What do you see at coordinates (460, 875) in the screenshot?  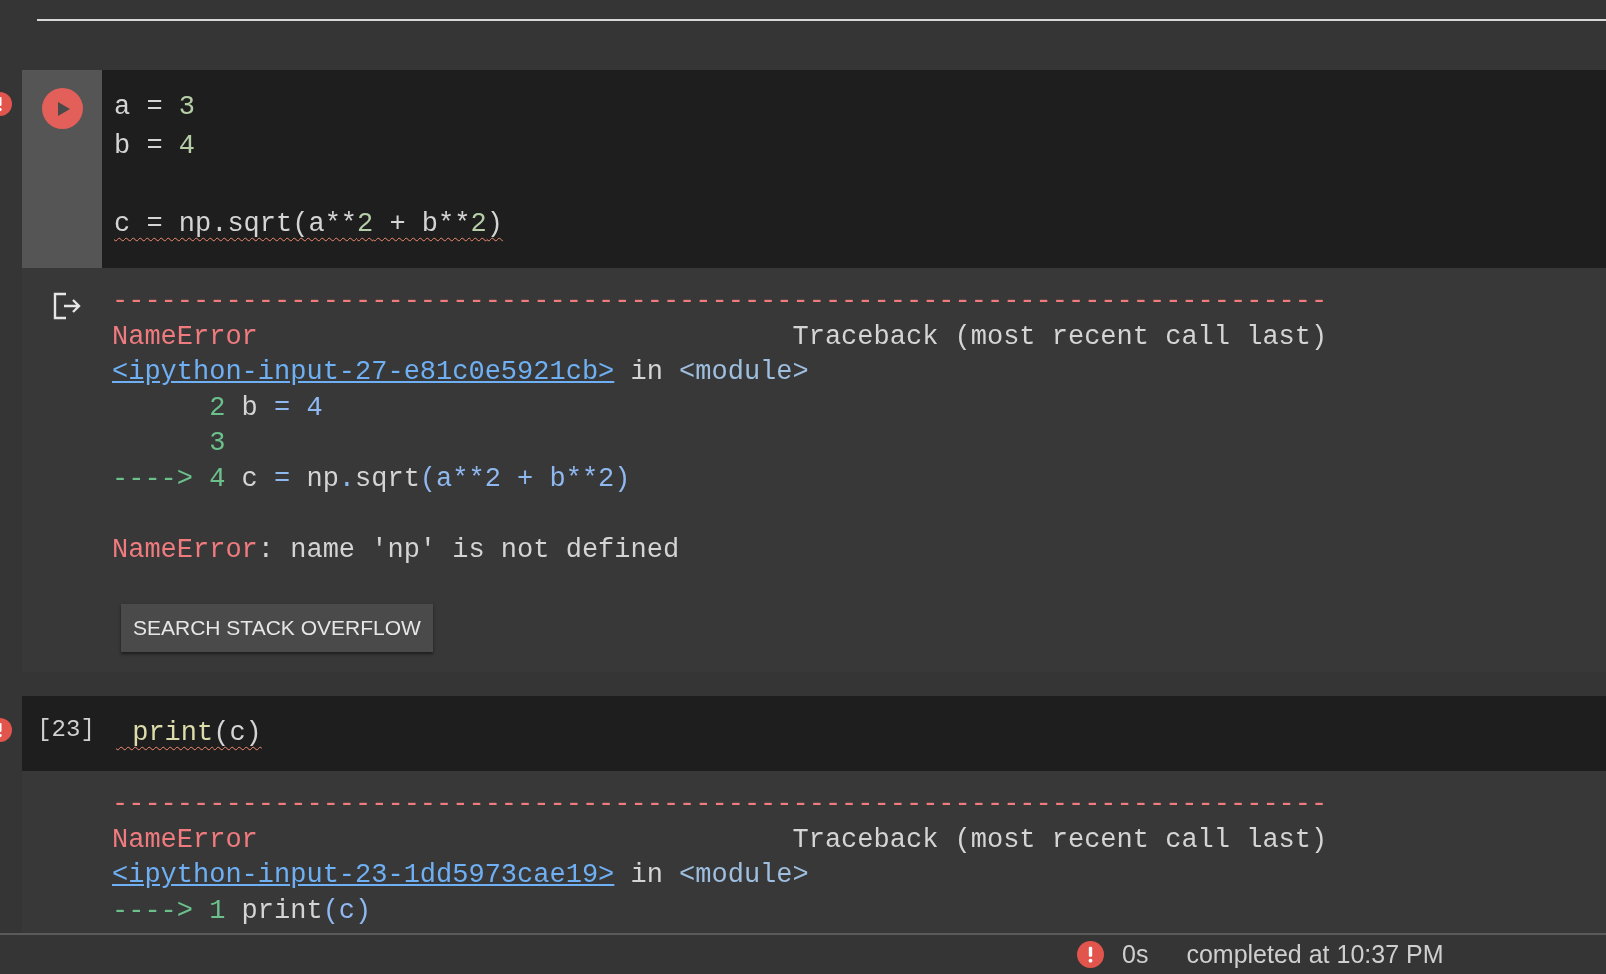 I see `code-line: <ipython-input-23-1dd5973cae19> in <module>` at bounding box center [460, 875].